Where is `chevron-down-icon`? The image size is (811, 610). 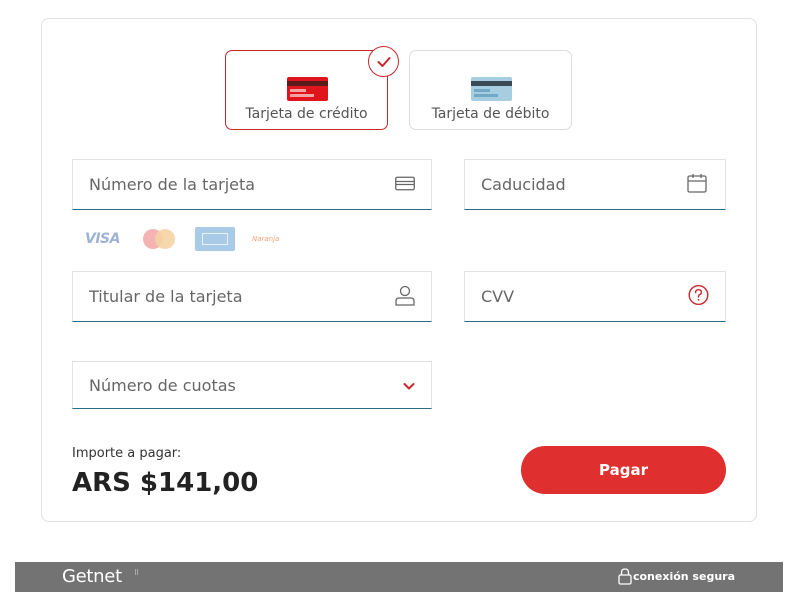 chevron-down-icon is located at coordinates (409, 385).